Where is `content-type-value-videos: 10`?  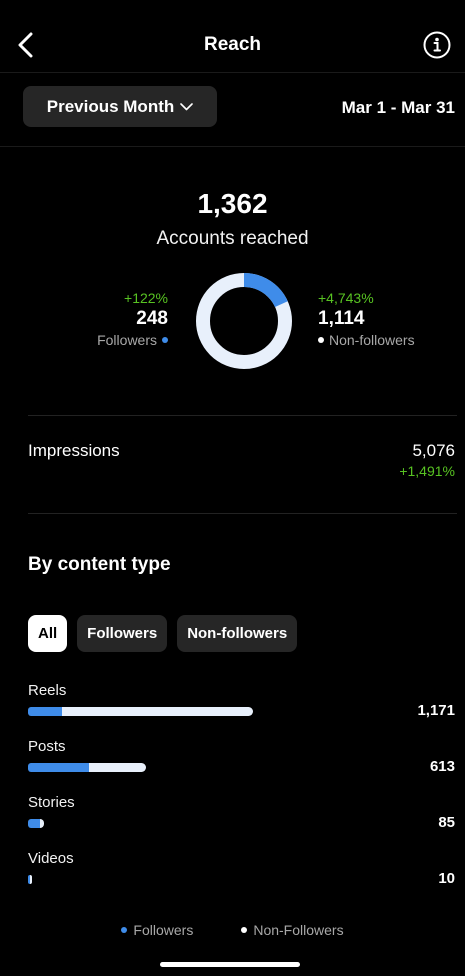 content-type-value-videos: 10 is located at coordinates (446, 878).